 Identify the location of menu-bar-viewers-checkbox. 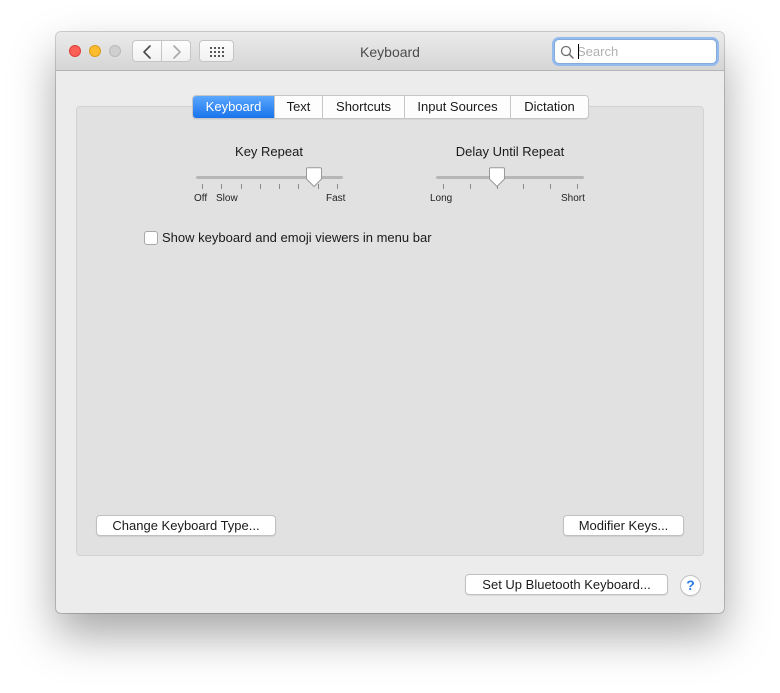
(151, 238).